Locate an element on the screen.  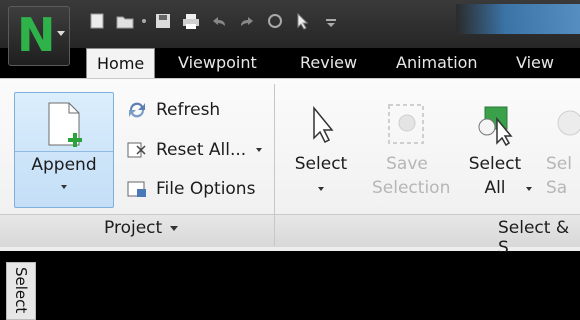
file-options-label: File Options is located at coordinates (206, 189).